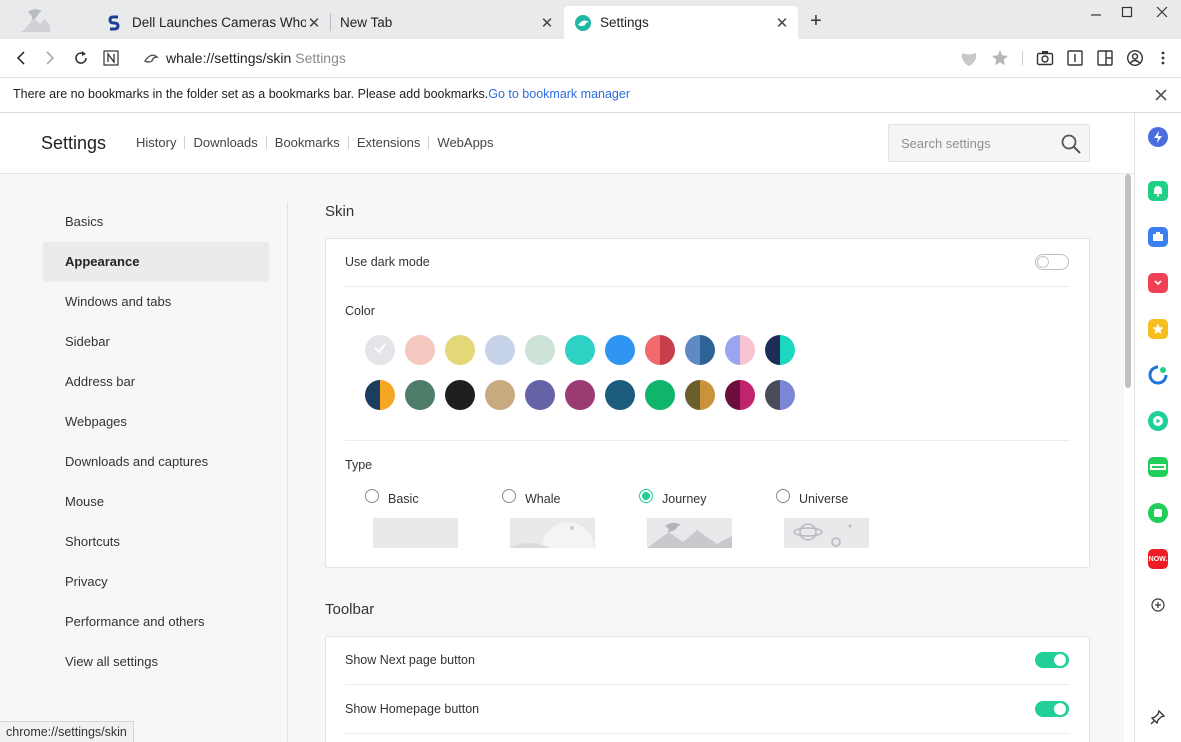 The height and width of the screenshot is (742, 1181). I want to click on row-divider, so click(707, 684).